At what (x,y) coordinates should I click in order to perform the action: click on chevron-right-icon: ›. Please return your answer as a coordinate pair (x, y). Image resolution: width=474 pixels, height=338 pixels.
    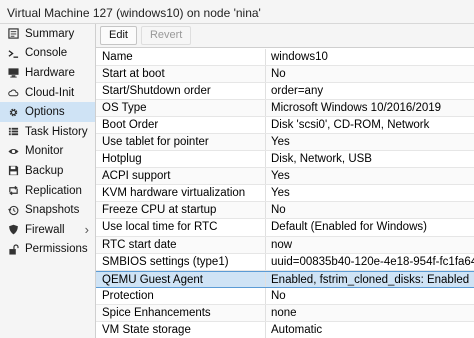
    Looking at the image, I should click on (87, 229).